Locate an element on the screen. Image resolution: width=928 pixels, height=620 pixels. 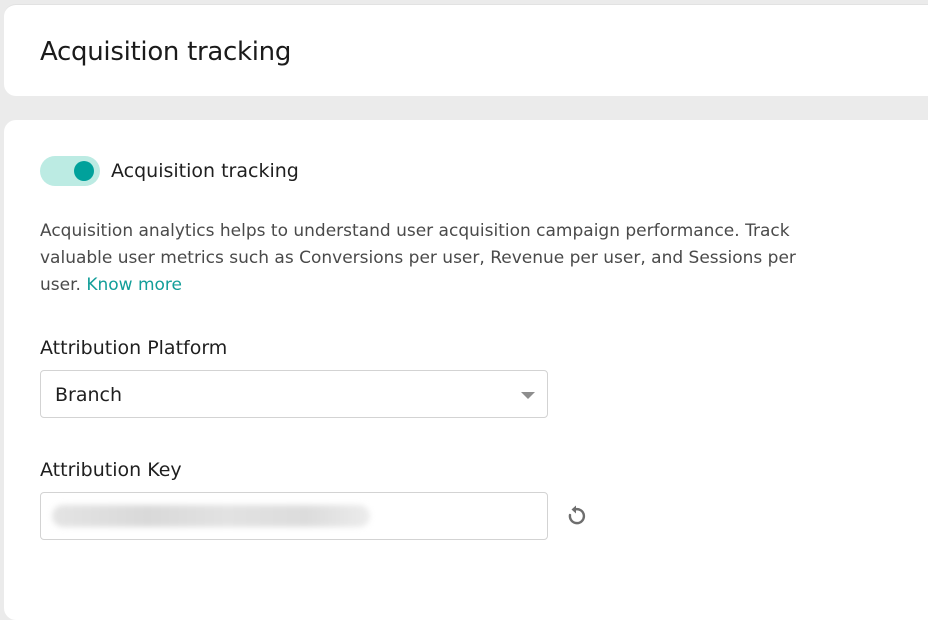
acquisition-tracking-toggle is located at coordinates (70, 171).